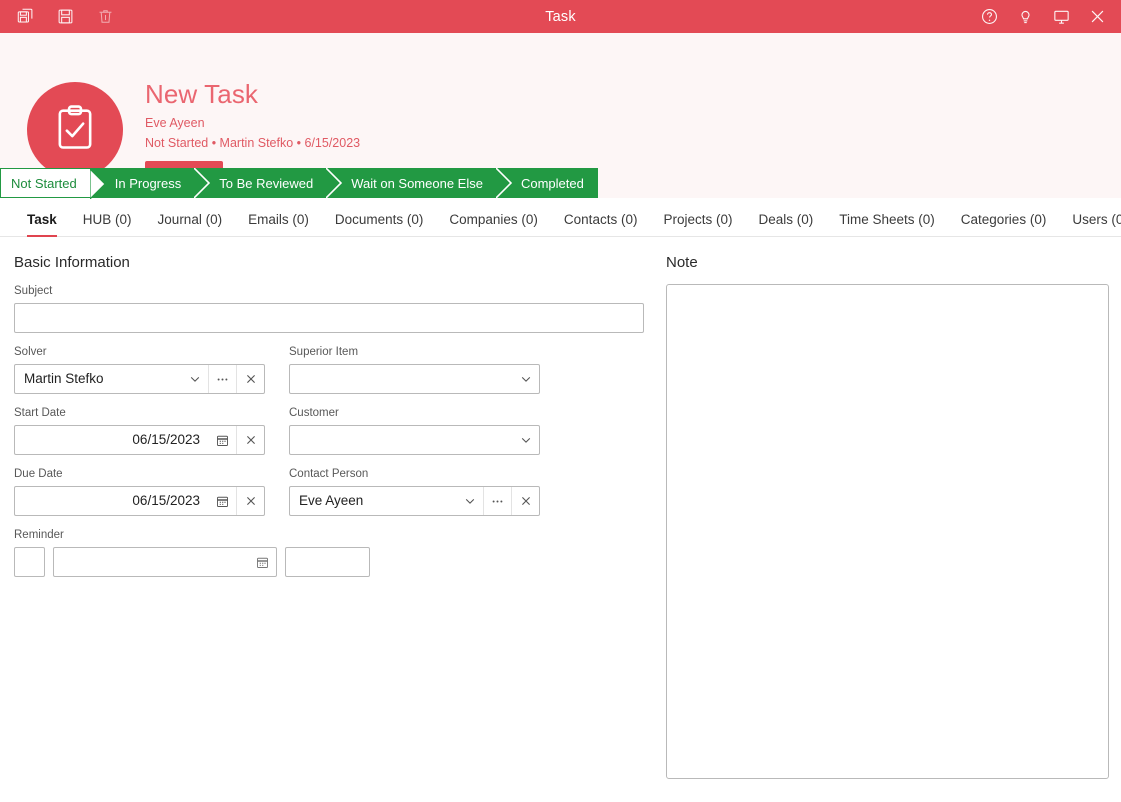 The image size is (1121, 802). I want to click on tab-label: Contacts (0), so click(600, 219).